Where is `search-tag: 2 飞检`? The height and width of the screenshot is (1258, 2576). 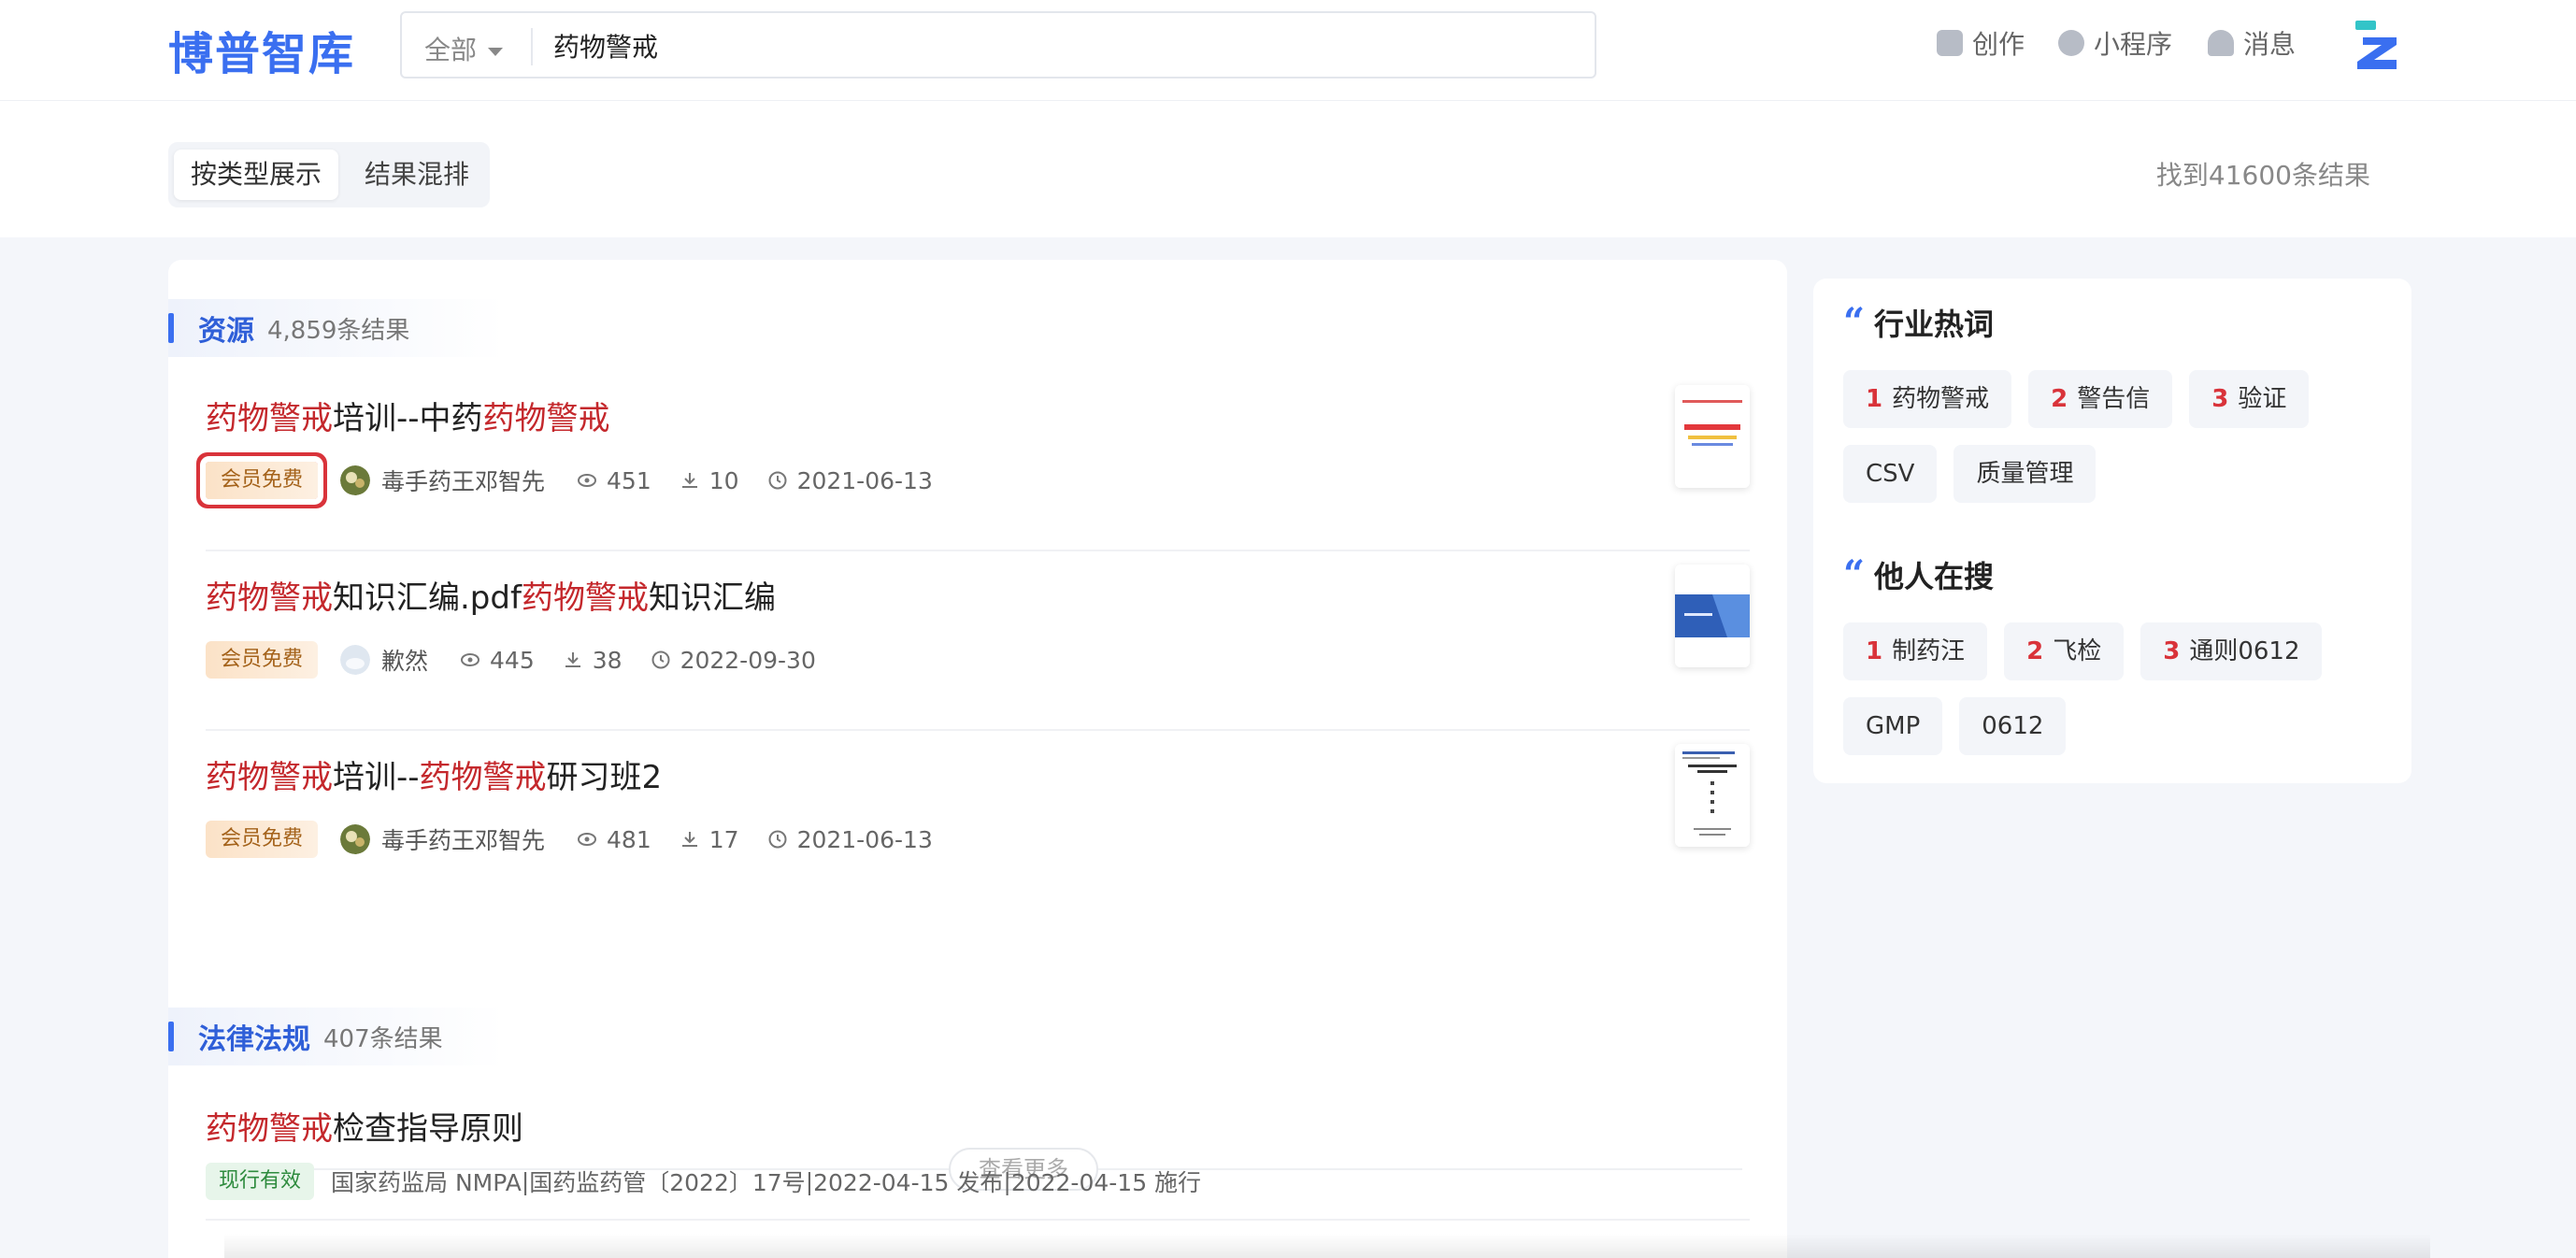
search-tag: 2 飞检 is located at coordinates (2064, 651).